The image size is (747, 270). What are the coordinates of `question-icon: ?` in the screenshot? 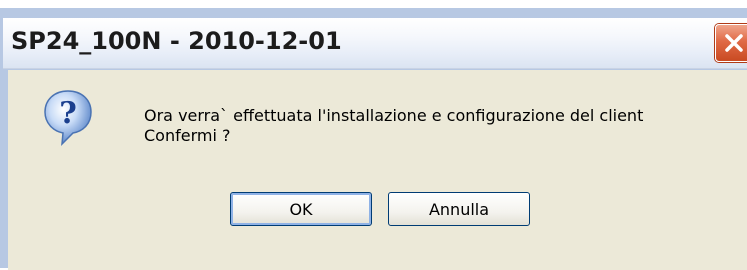 It's located at (68, 118).